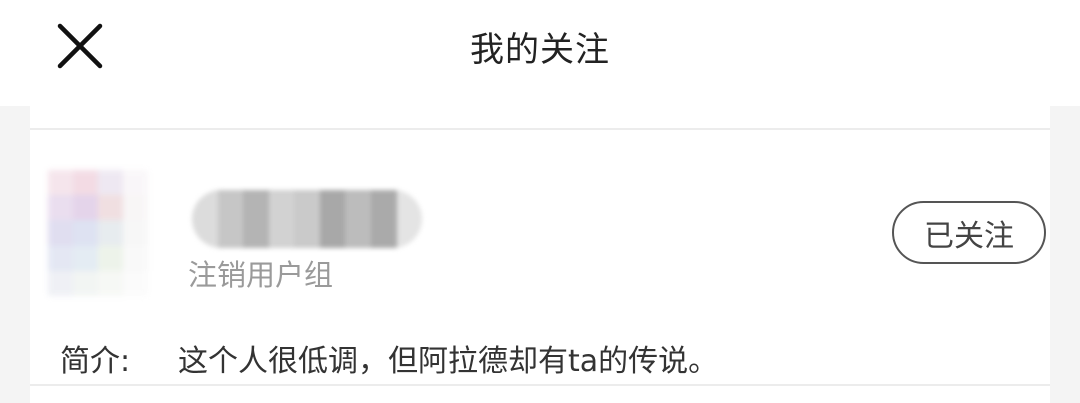 The height and width of the screenshot is (403, 1080). I want to click on followed-button: 已关注, so click(969, 232).